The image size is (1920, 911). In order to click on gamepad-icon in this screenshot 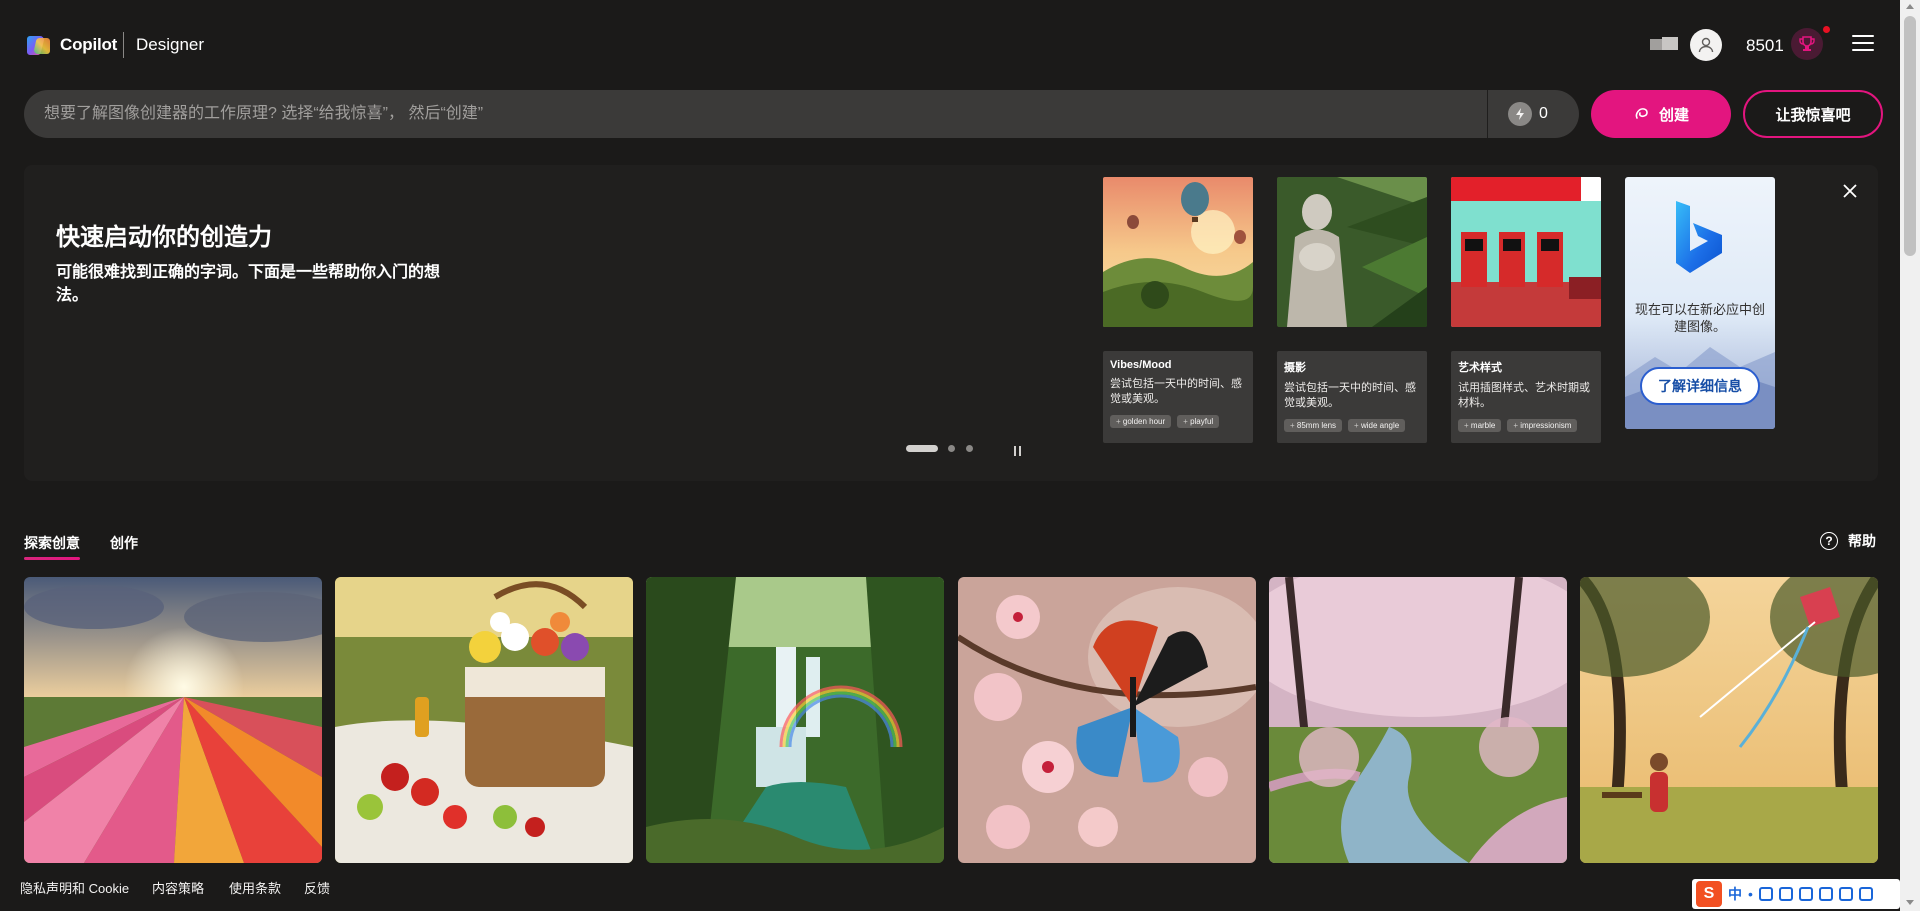, I will do `click(1825, 894)`.